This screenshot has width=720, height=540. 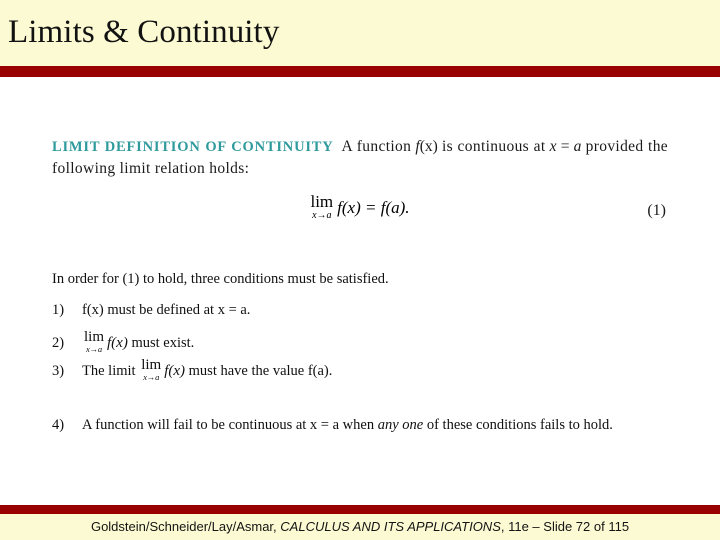 What do you see at coordinates (58, 343) in the screenshot?
I see `list-item-marker: 2)` at bounding box center [58, 343].